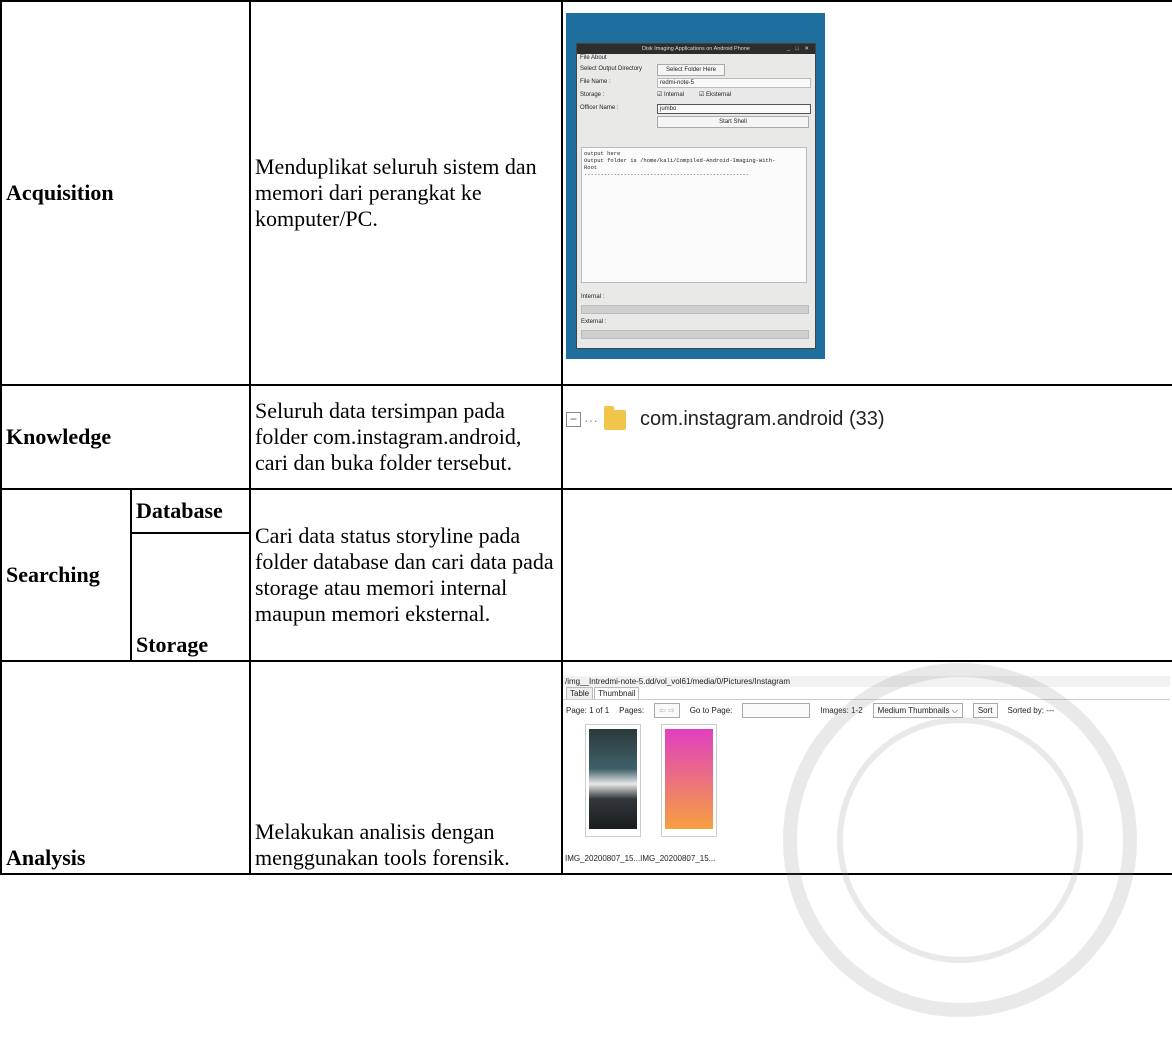 The image size is (1172, 1040). Describe the element at coordinates (588, 710) in the screenshot. I see `page-indicator: Page: 1 of 1` at that location.